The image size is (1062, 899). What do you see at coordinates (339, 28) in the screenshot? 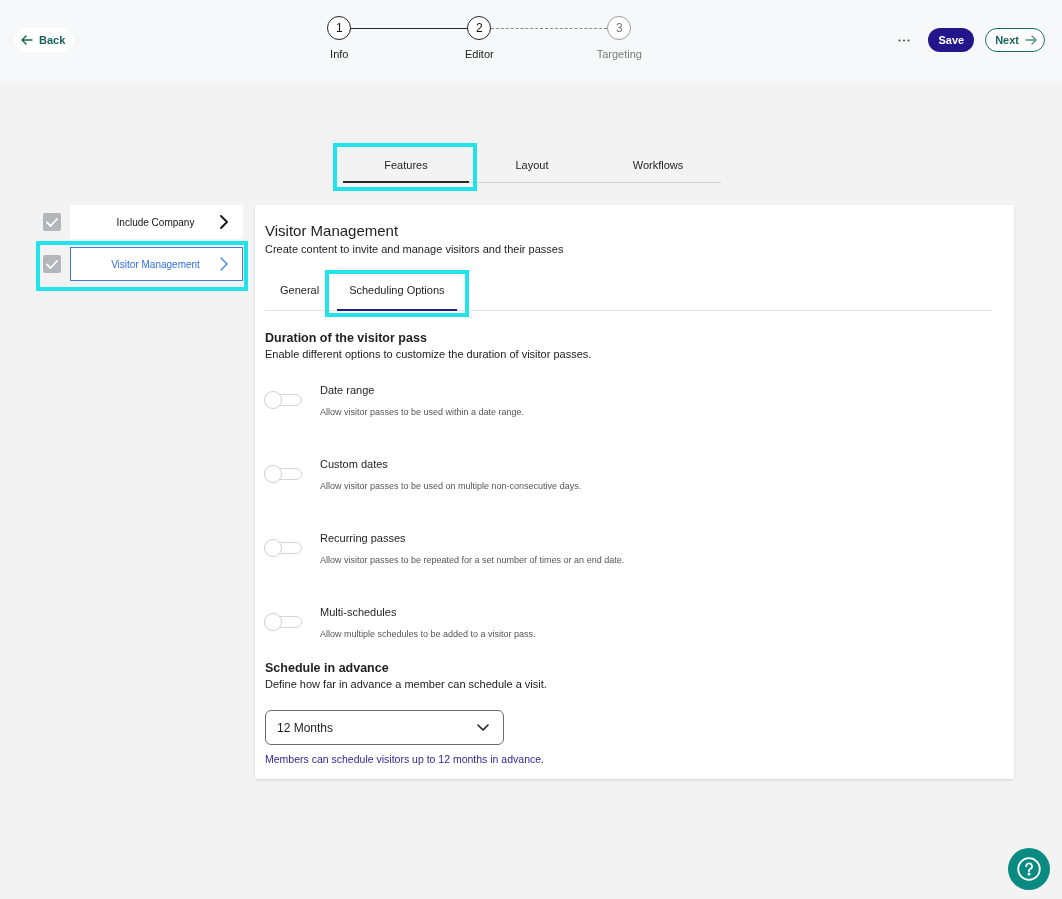
I see `step-number: 1` at bounding box center [339, 28].